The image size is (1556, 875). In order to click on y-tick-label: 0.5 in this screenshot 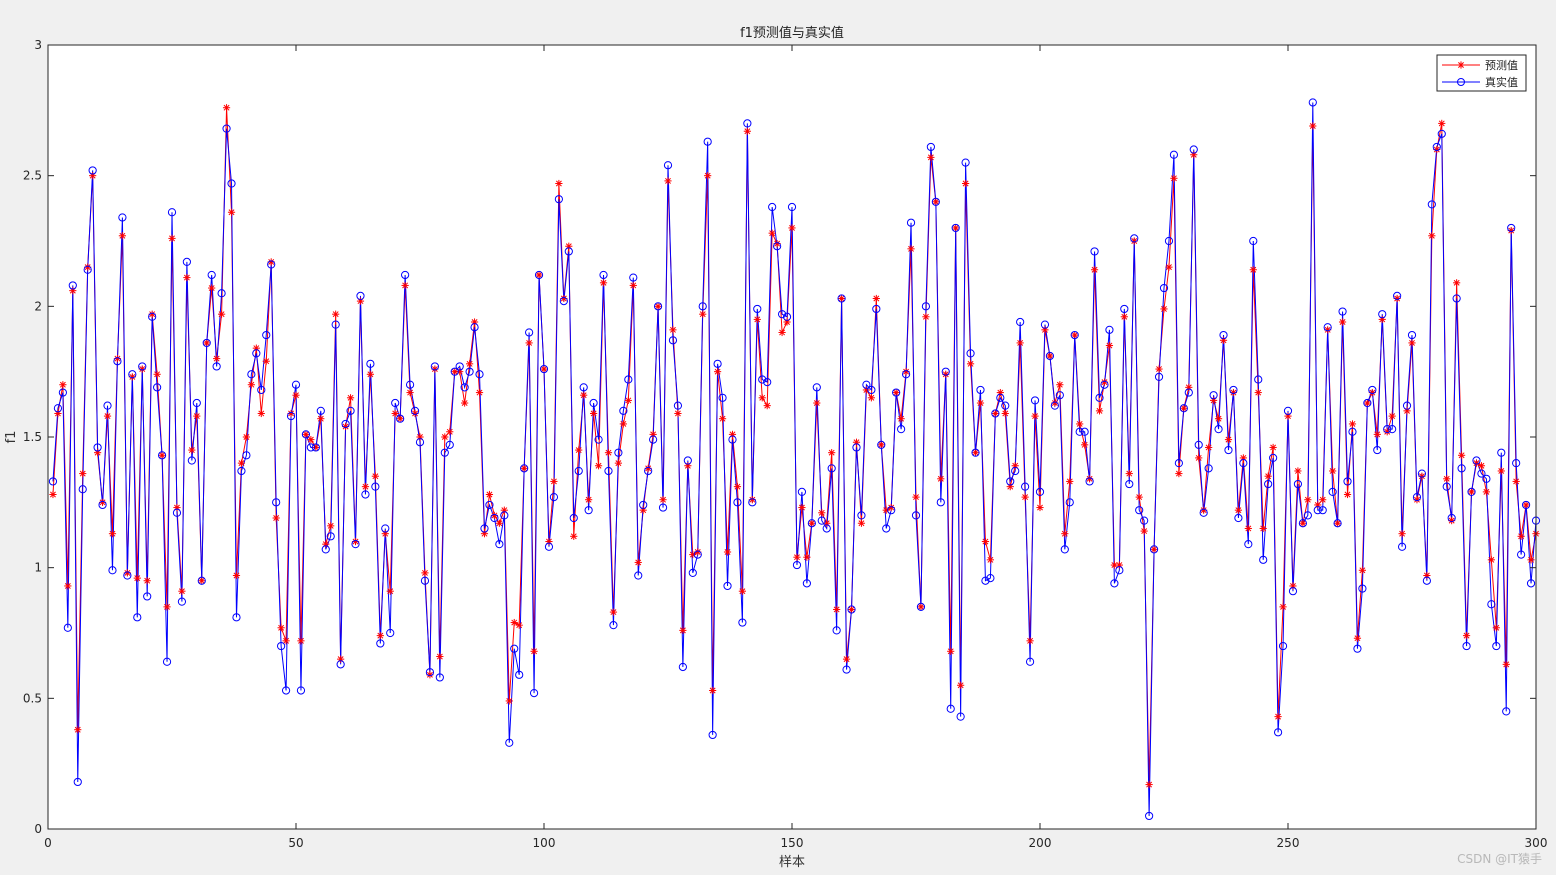, I will do `click(32, 698)`.